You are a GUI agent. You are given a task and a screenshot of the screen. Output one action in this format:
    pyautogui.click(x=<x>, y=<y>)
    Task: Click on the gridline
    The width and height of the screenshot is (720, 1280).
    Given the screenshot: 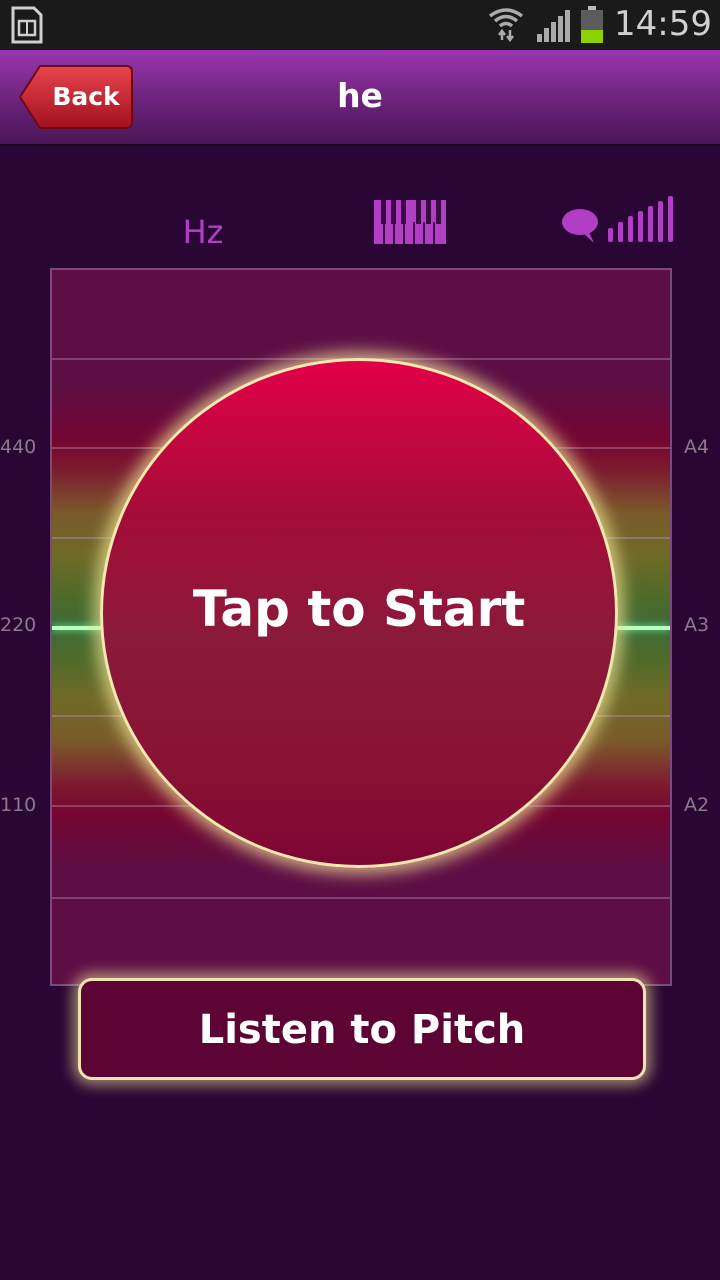 What is the action you would take?
    pyautogui.click(x=361, y=898)
    